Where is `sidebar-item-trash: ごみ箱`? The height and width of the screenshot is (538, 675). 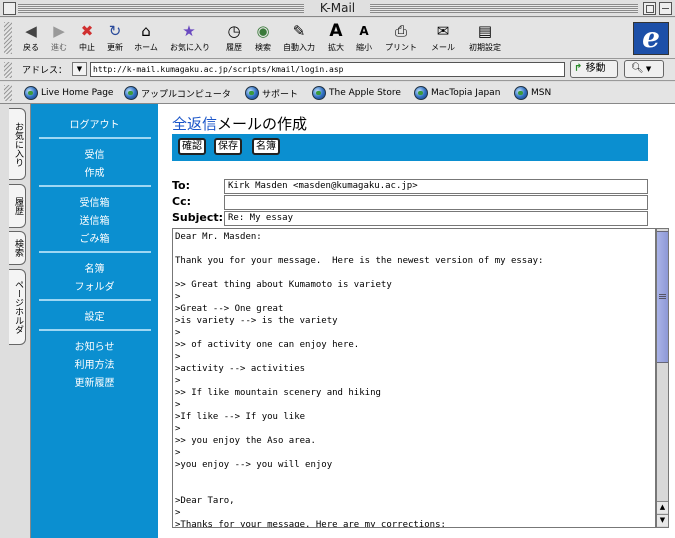
sidebar-item-trash: ごみ箱 is located at coordinates (94, 237).